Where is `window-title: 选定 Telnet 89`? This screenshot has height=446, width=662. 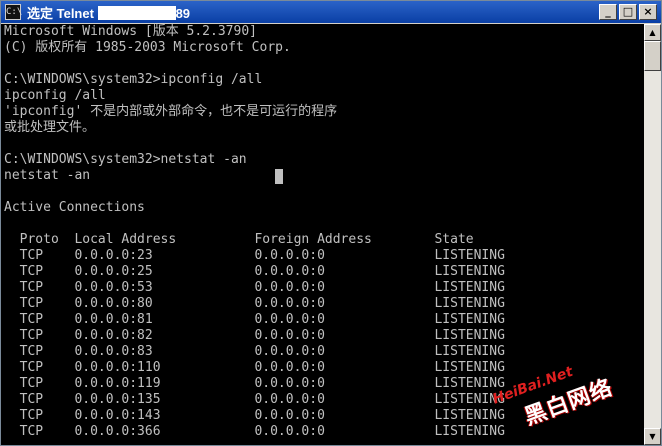 window-title: 选定 Telnet 89 is located at coordinates (108, 12).